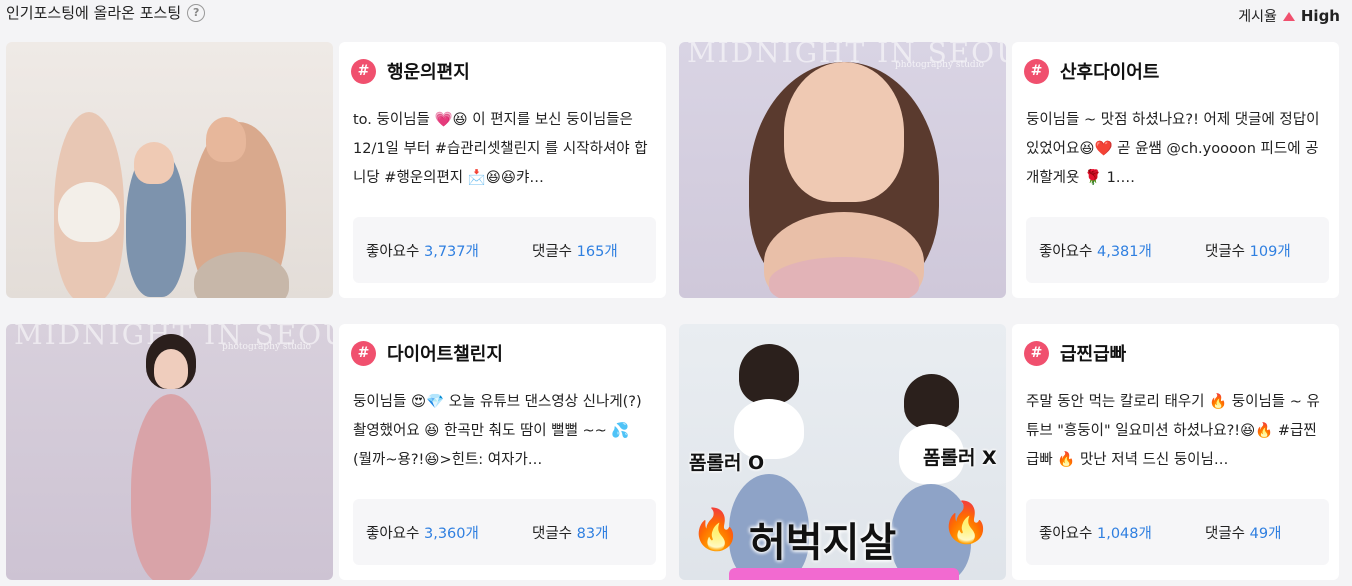 The width and height of the screenshot is (1352, 586). Describe the element at coordinates (451, 534) in the screenshot. I see `likes-count: 3,360개` at that location.